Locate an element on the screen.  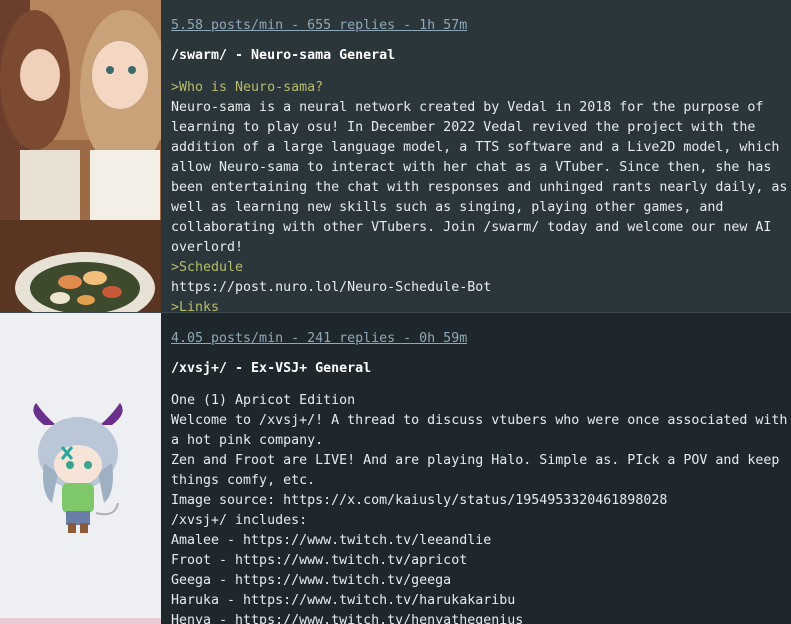
anime-girls-dining-thumbnail is located at coordinates (80, 156).